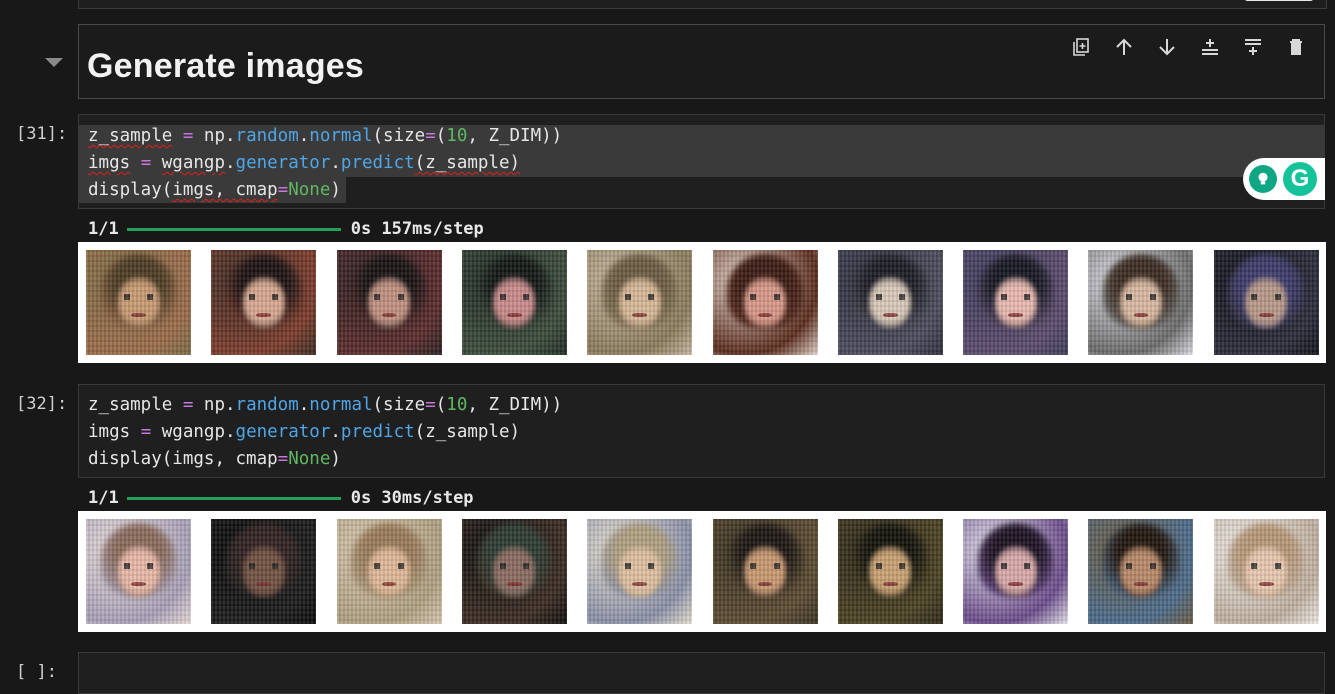 This screenshot has height=694, width=1335. I want to click on progress-timing: 0s 30ms/step, so click(412, 498).